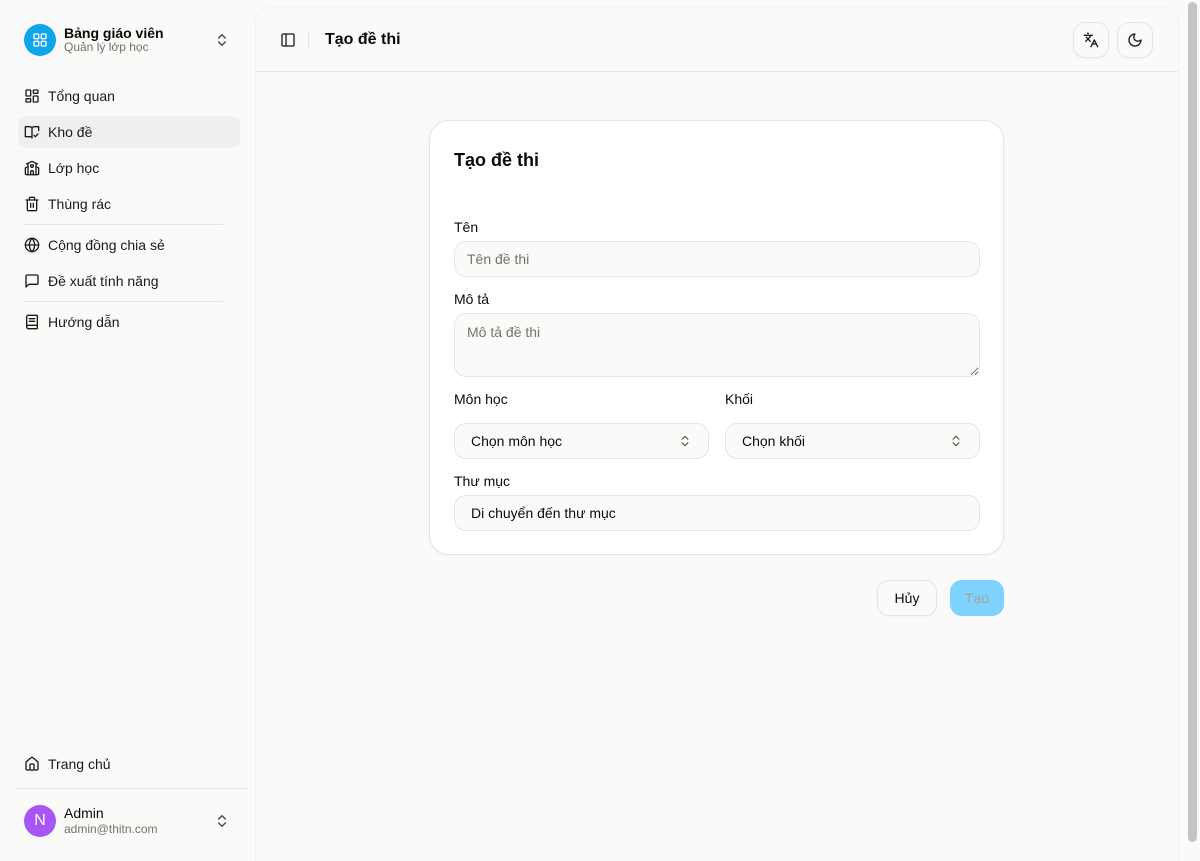 The width and height of the screenshot is (1200, 861). What do you see at coordinates (482, 481) in the screenshot?
I see `folder-label: Thư mục` at bounding box center [482, 481].